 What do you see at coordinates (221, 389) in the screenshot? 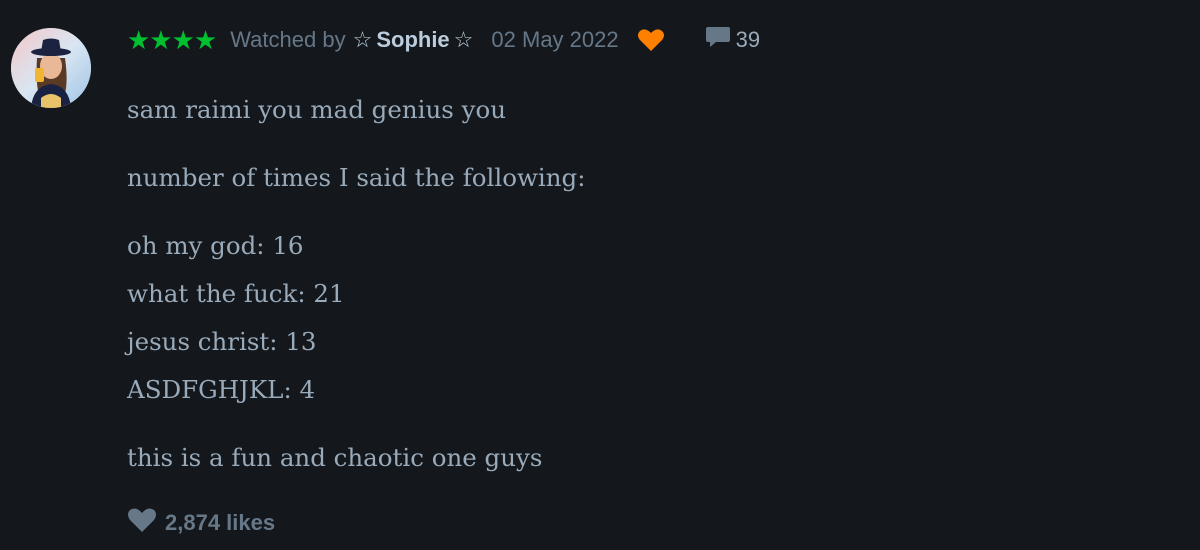
I see `tally-line: ASDFGHJKL: 4` at bounding box center [221, 389].